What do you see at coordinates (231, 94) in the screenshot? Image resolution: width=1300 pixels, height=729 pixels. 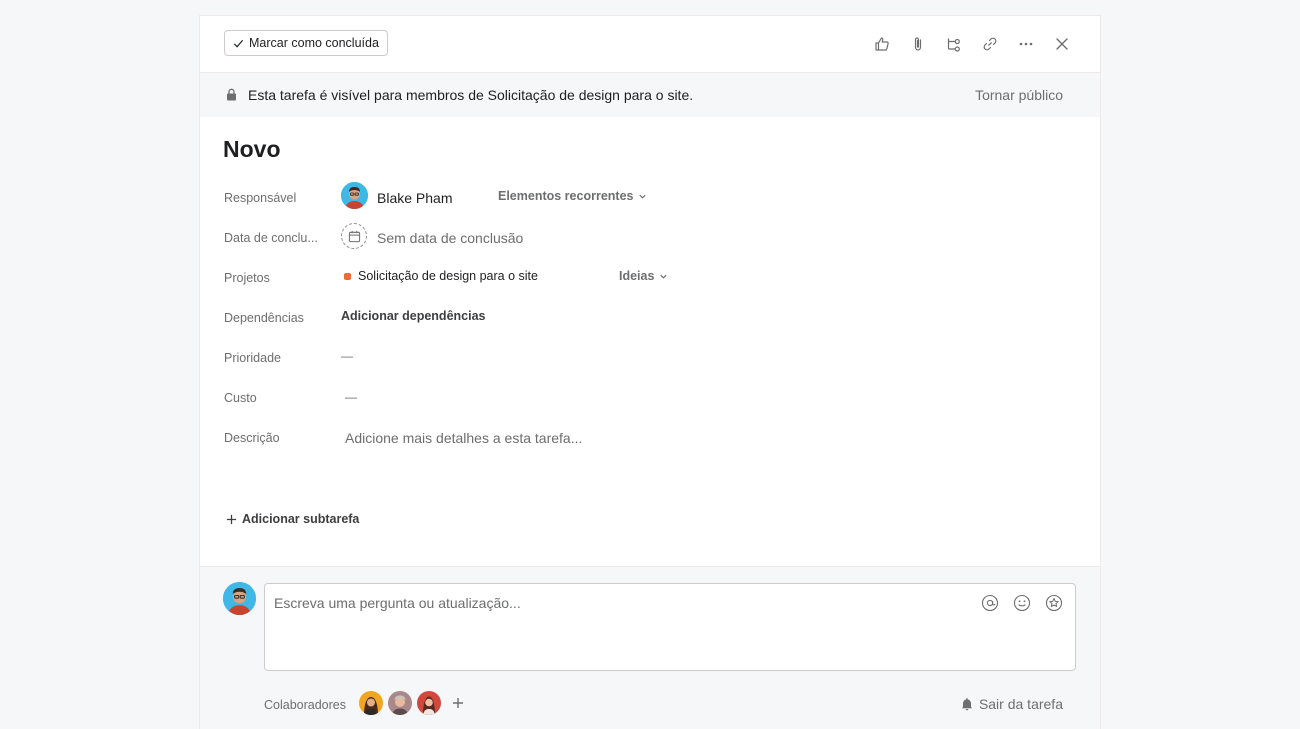 I see `lock-icon` at bounding box center [231, 94].